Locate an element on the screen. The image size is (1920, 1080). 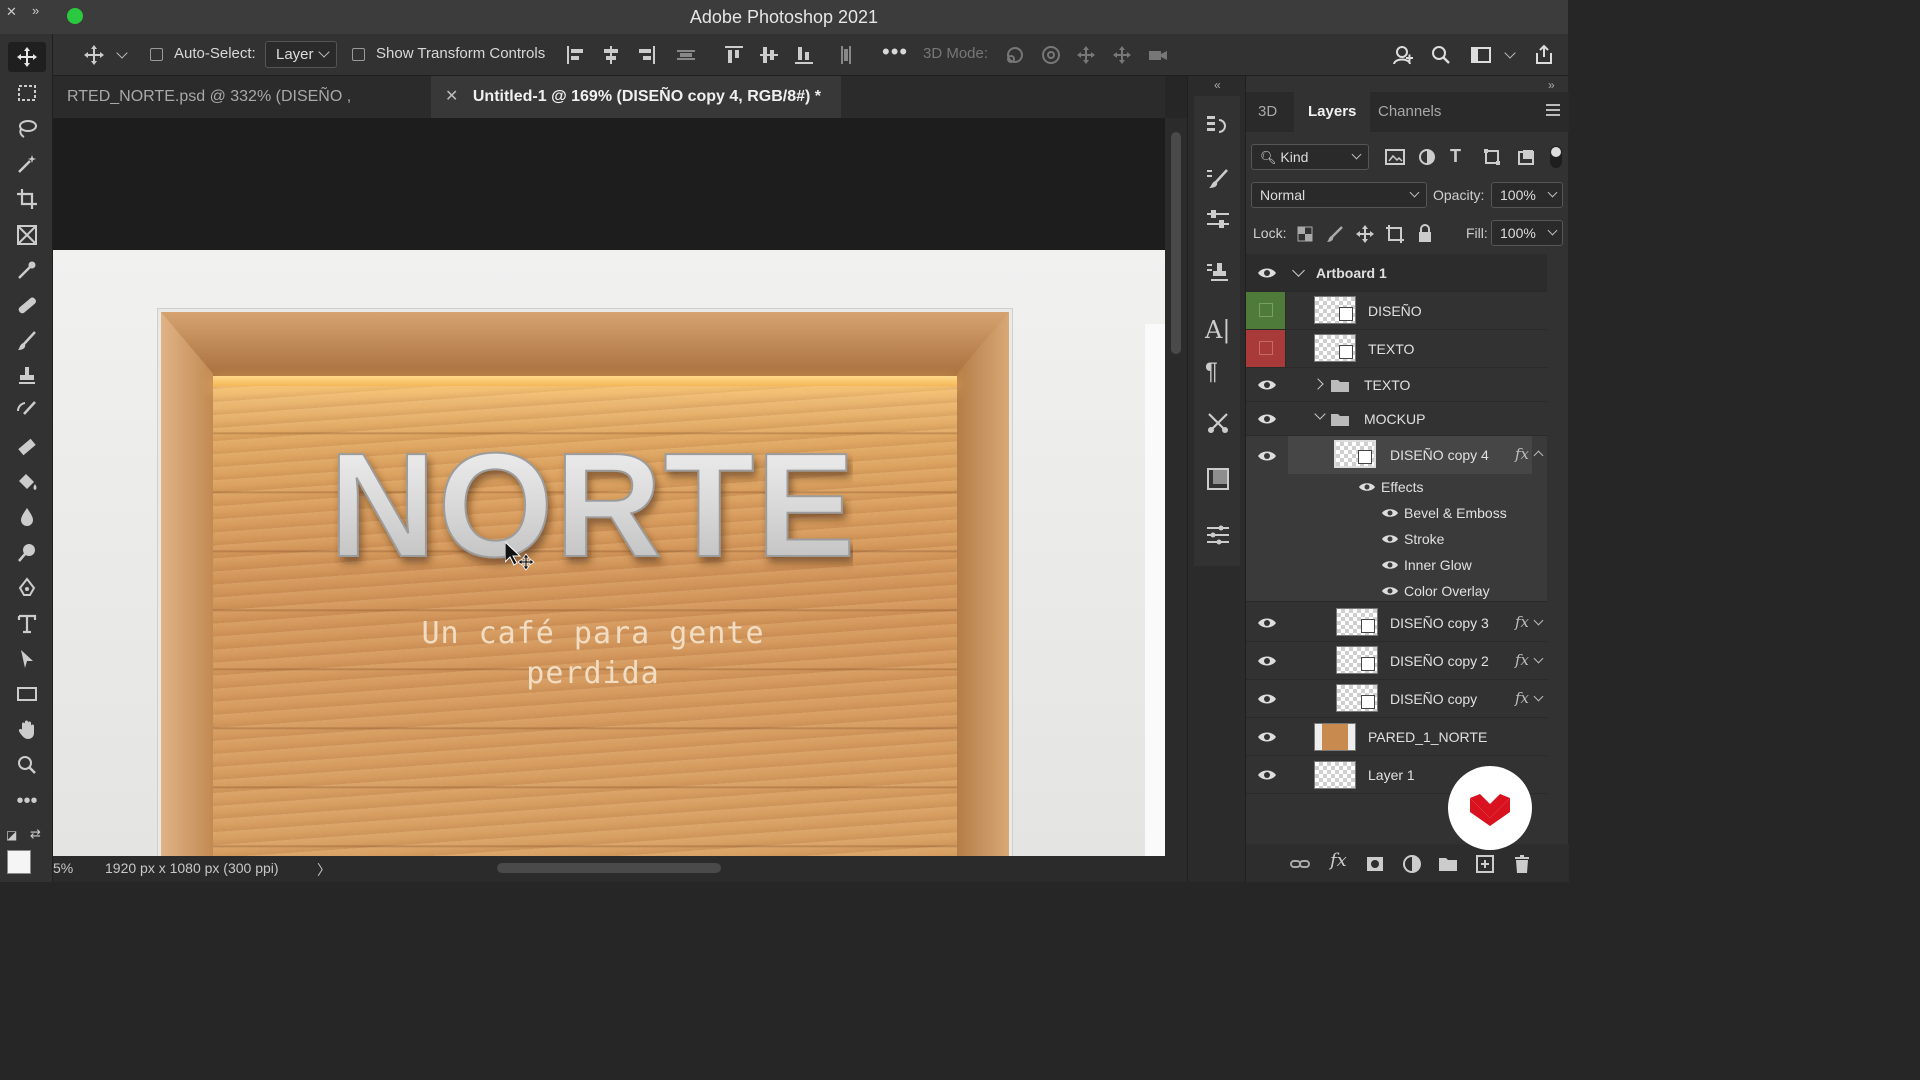
filter-toggle is located at coordinates (1556, 157).